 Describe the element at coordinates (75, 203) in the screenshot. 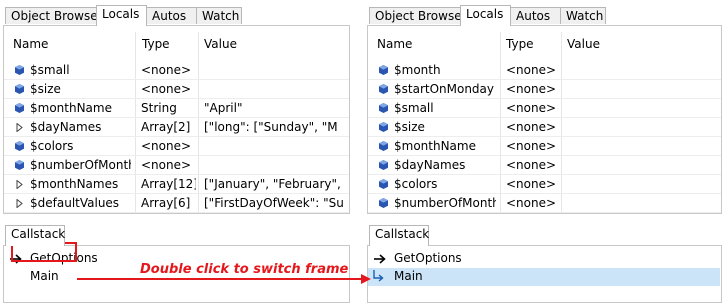

I see `variable-name: $defaultValues` at that location.